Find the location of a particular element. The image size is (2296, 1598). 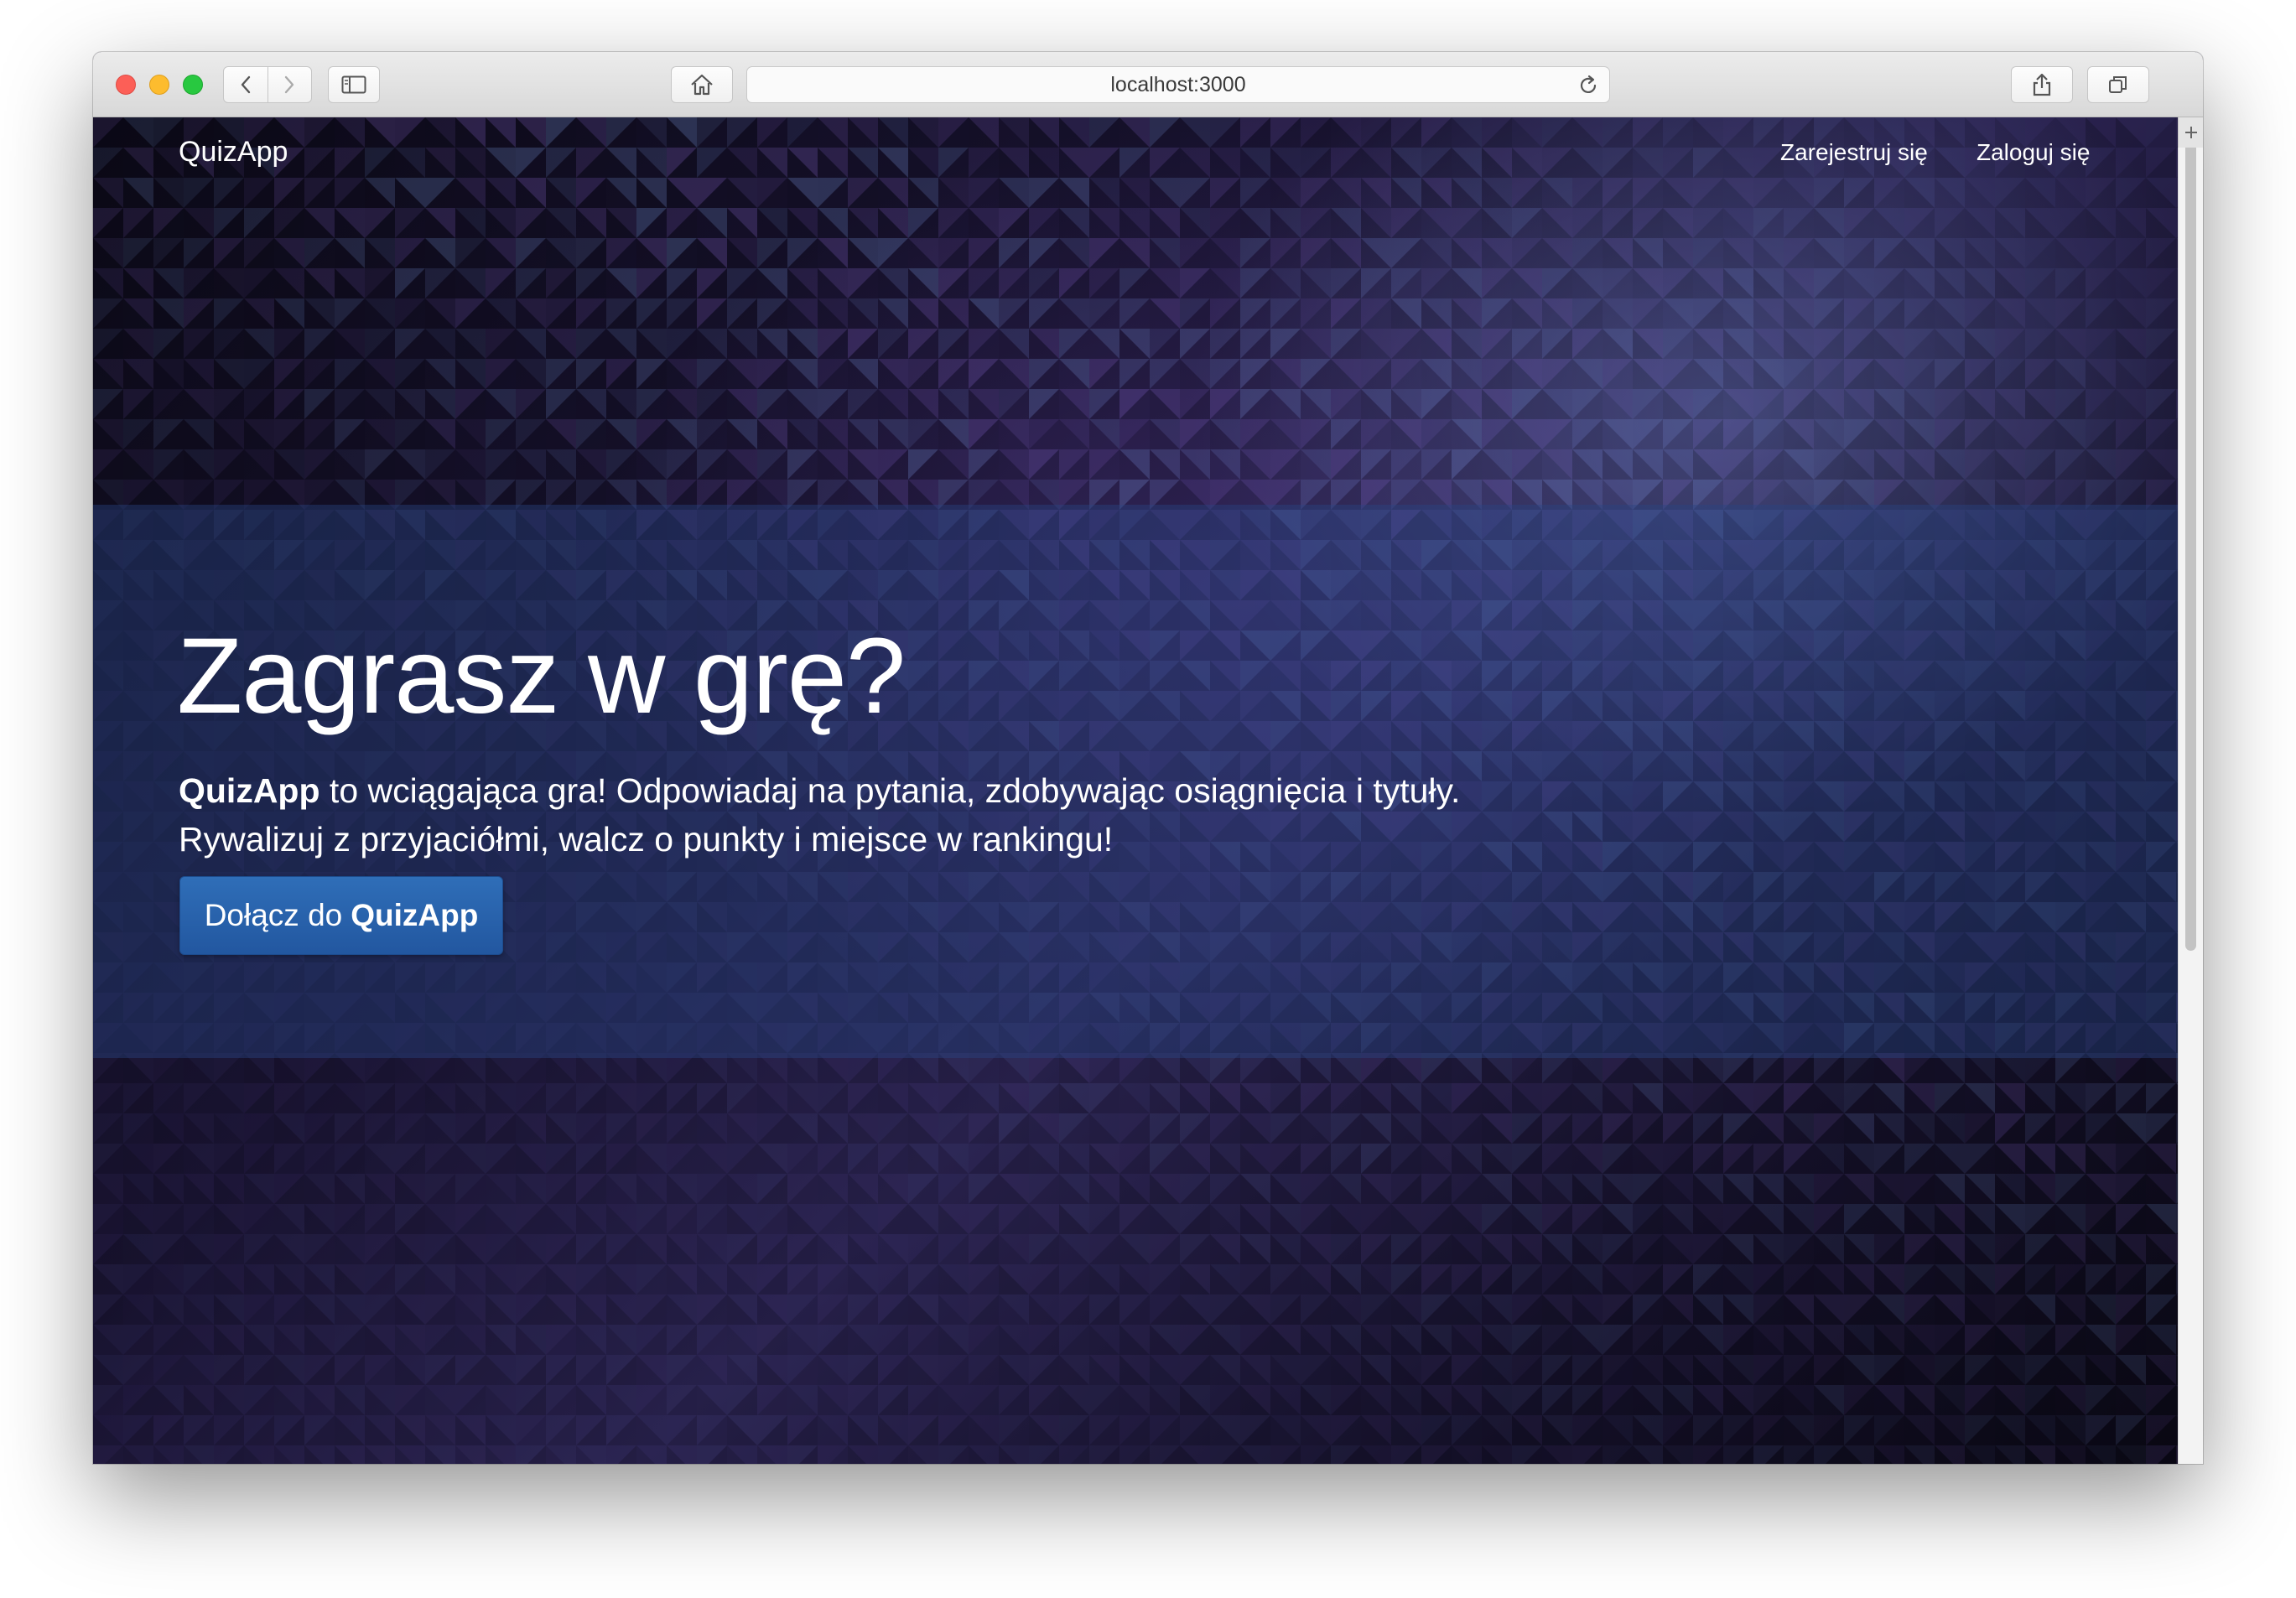

join-quizapp-button: Dołącz do QuizApp is located at coordinates (341, 915).